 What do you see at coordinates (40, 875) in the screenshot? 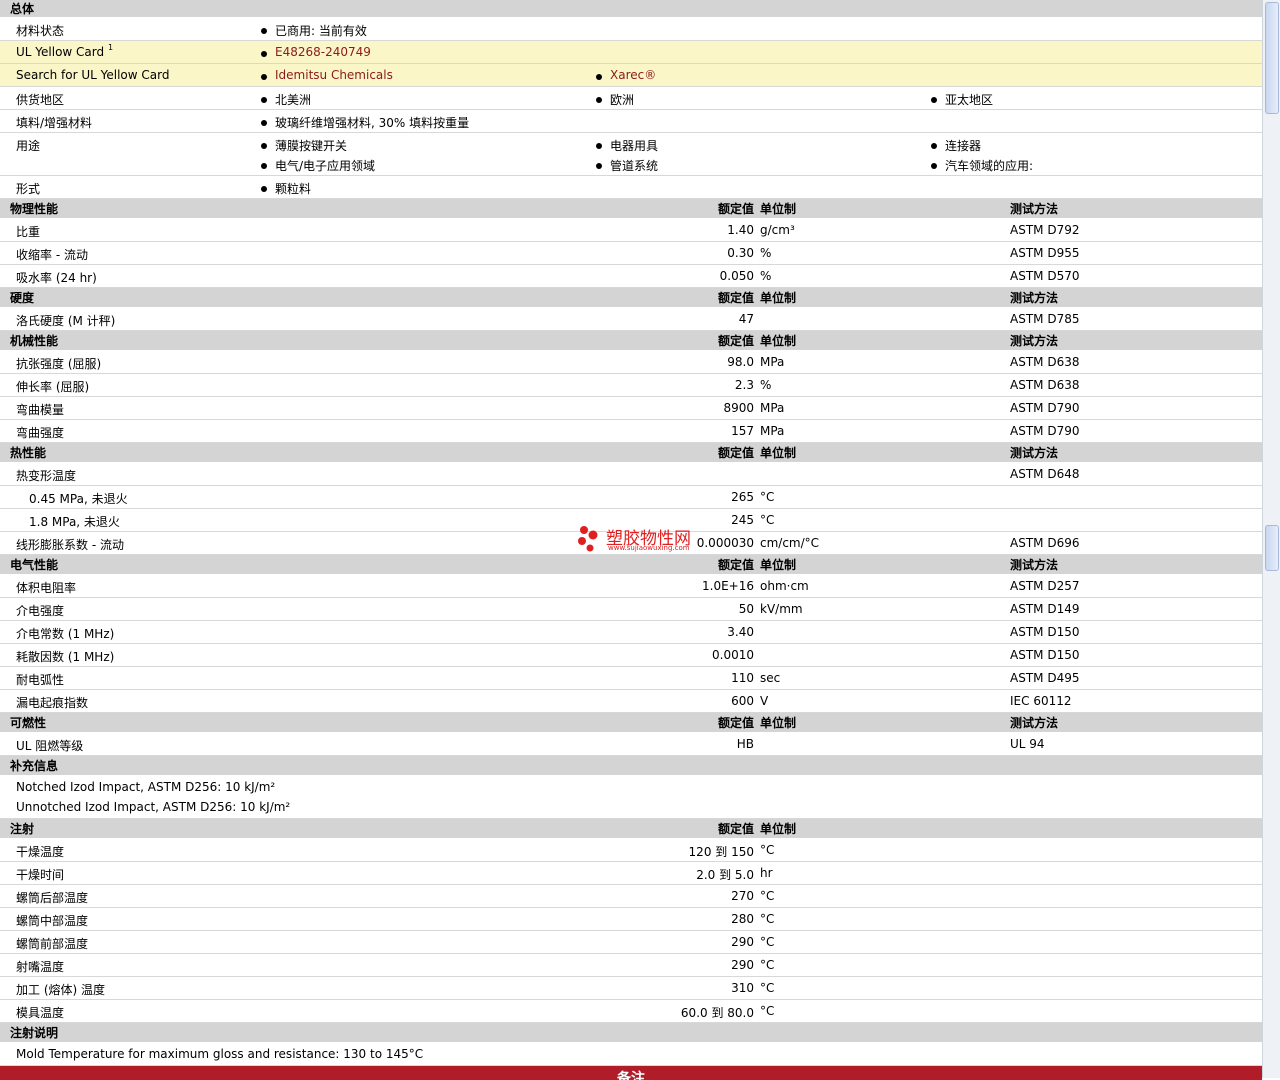
I see `row-label: 干燥时间` at bounding box center [40, 875].